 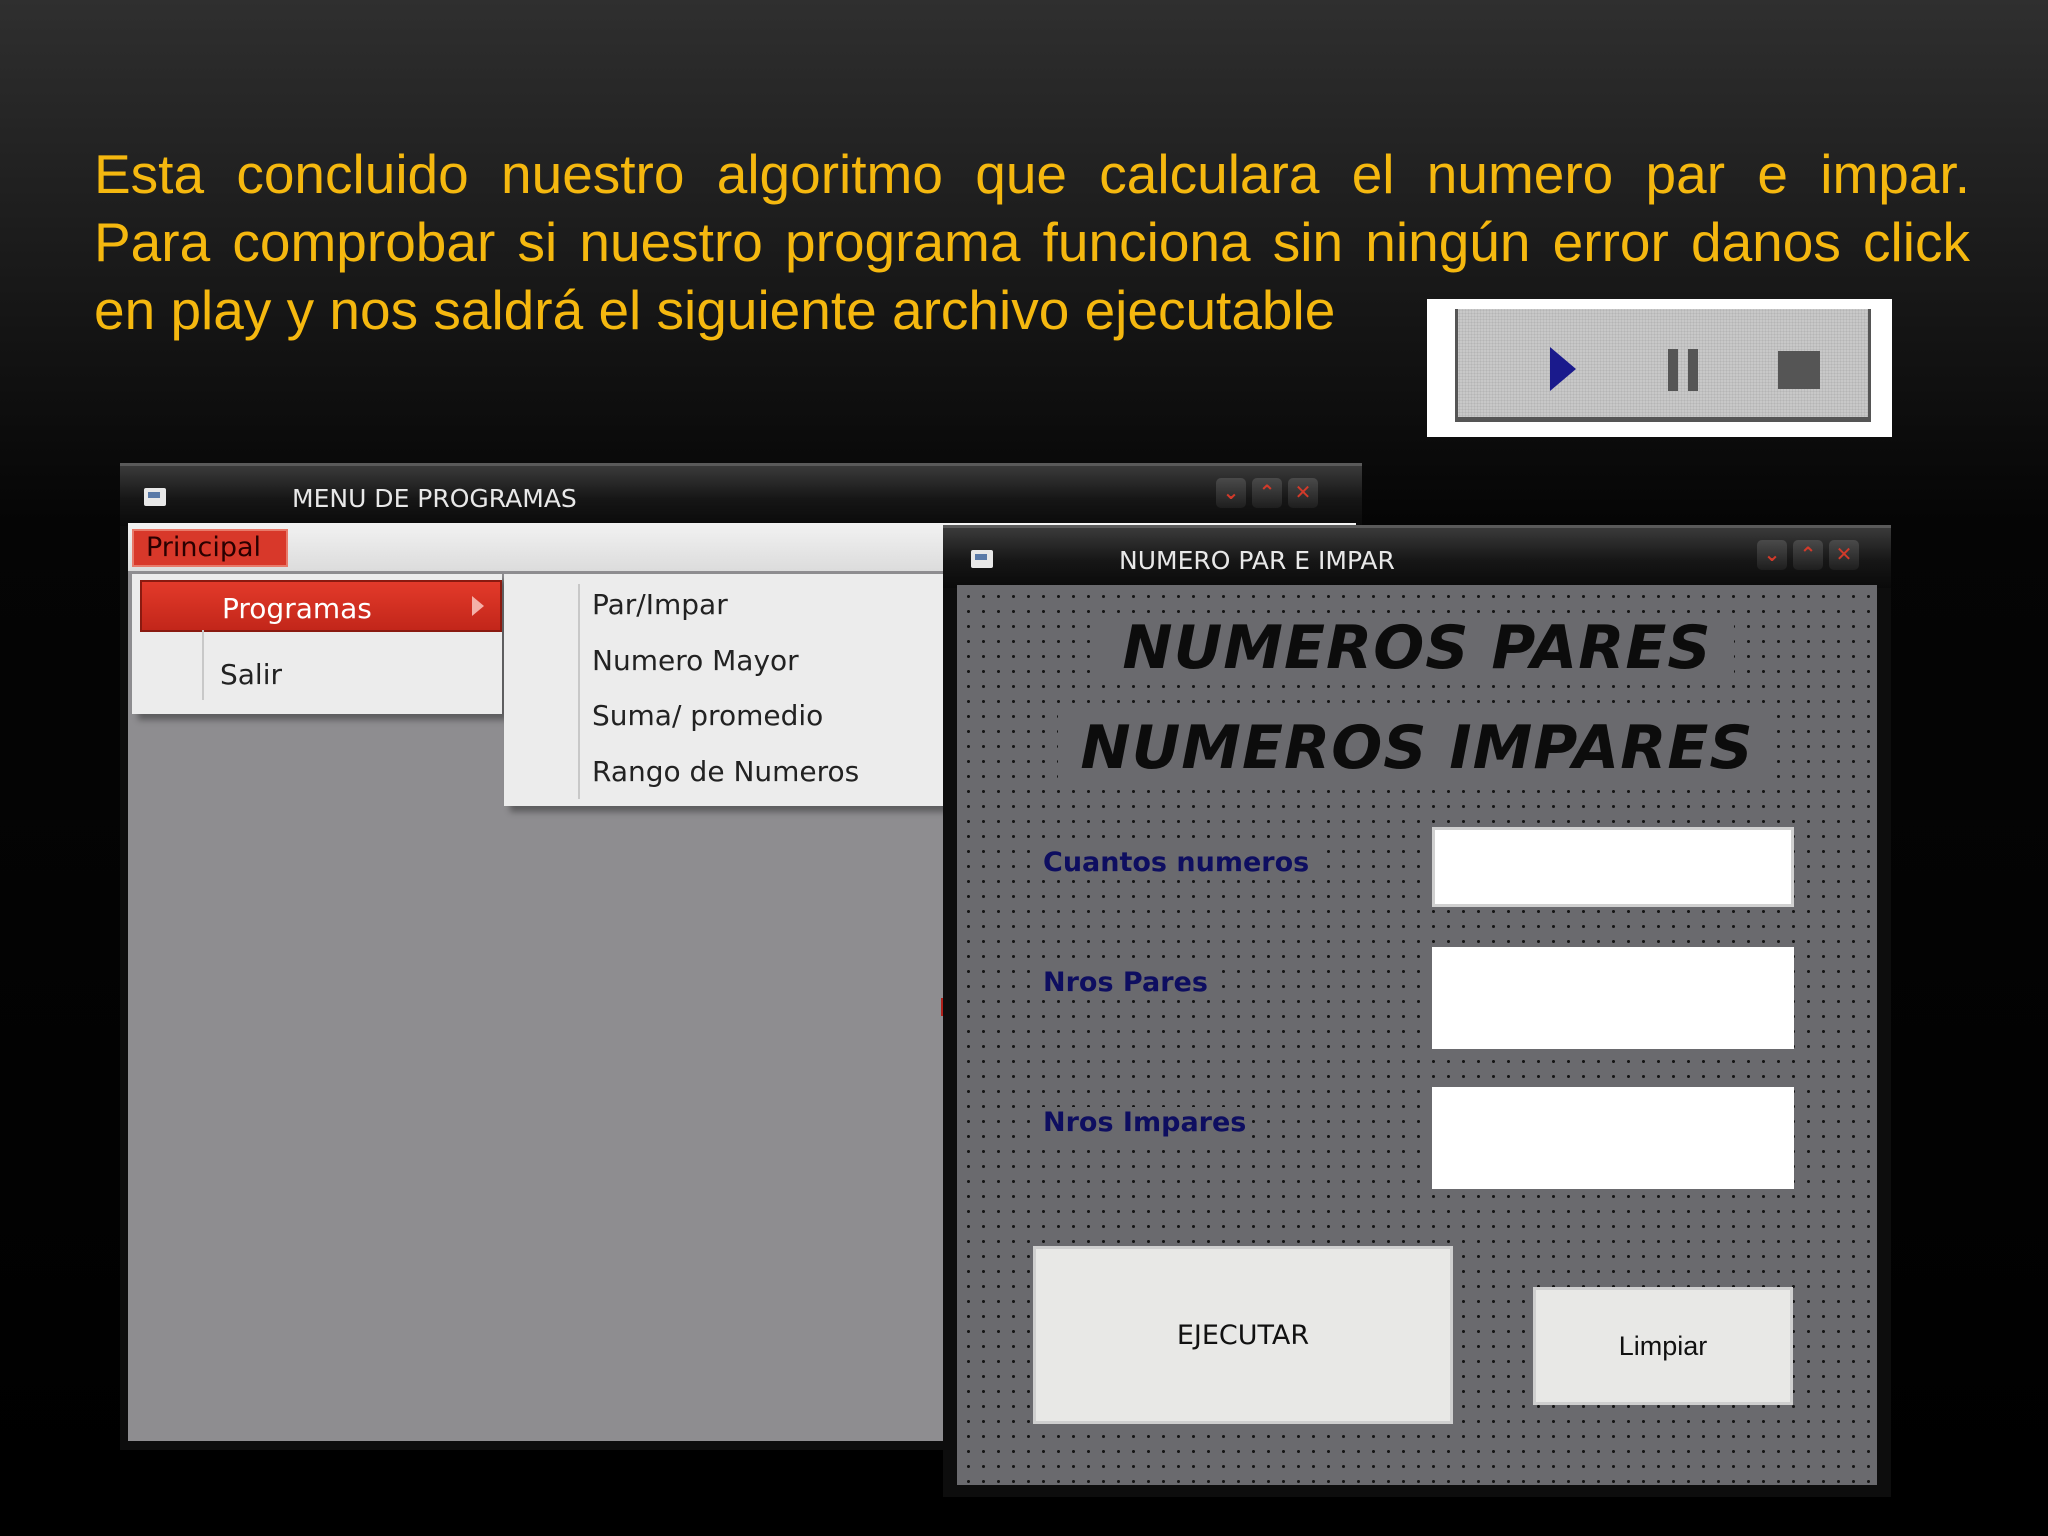 I want to click on nros-pares-output, so click(x=1613, y=998).